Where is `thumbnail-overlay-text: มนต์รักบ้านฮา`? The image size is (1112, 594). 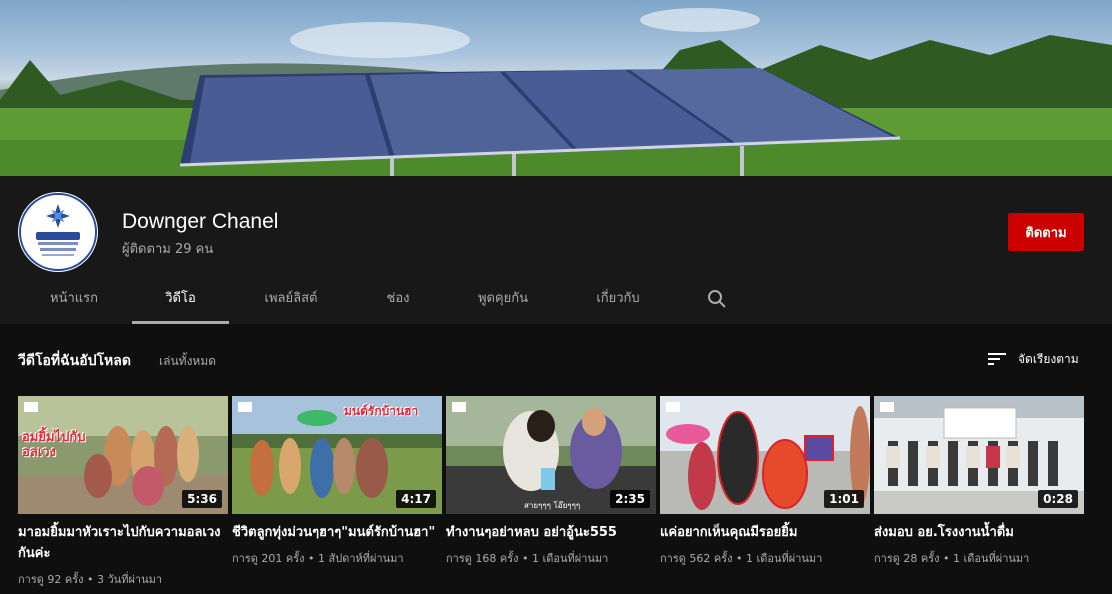
thumbnail-overlay-text: มนต์รักบ้านฮา is located at coordinates (381, 411).